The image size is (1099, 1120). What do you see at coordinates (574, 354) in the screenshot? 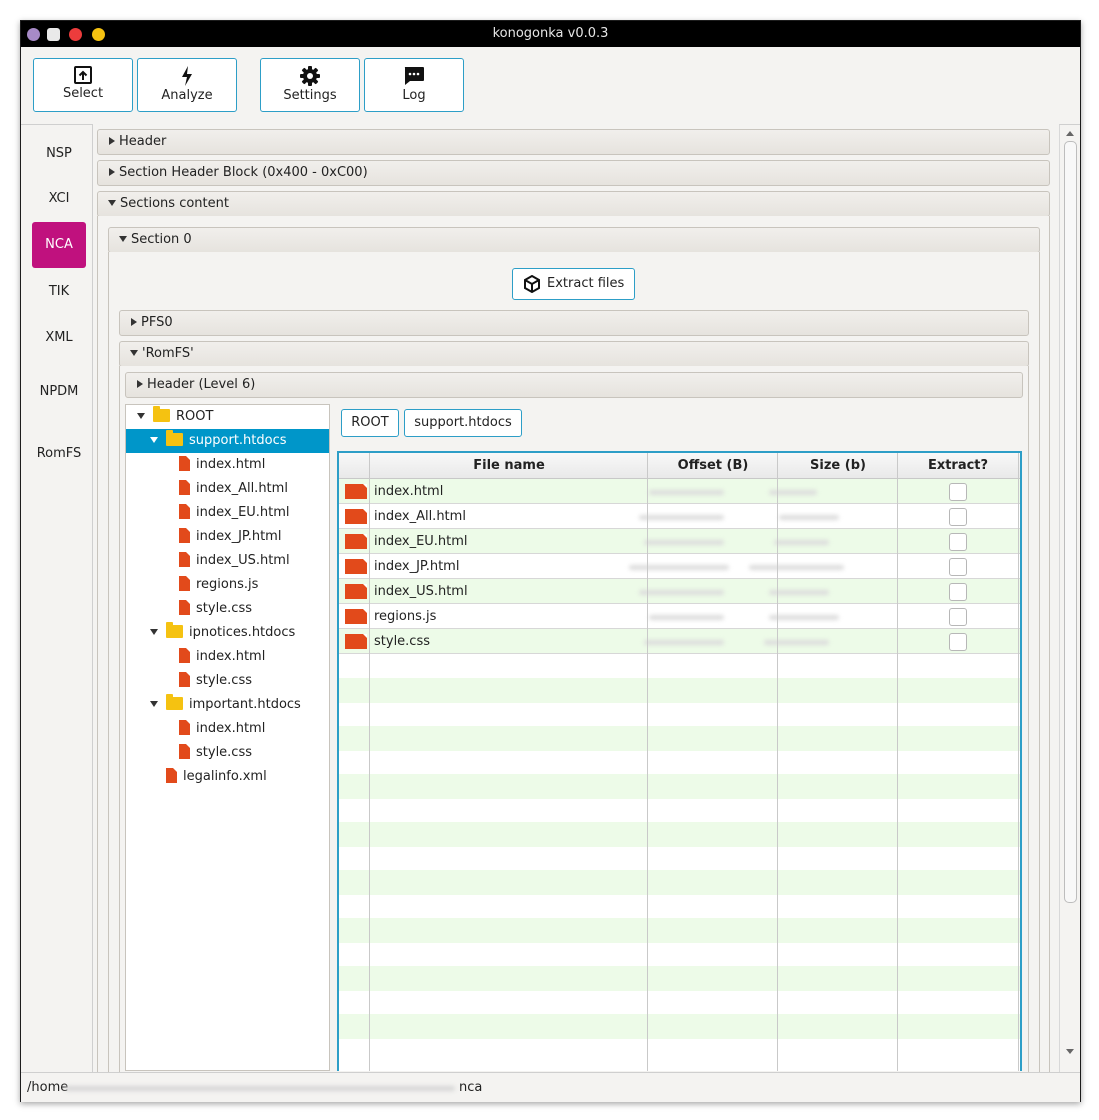
I see `romfs-pane: 'RomFS'` at bounding box center [574, 354].